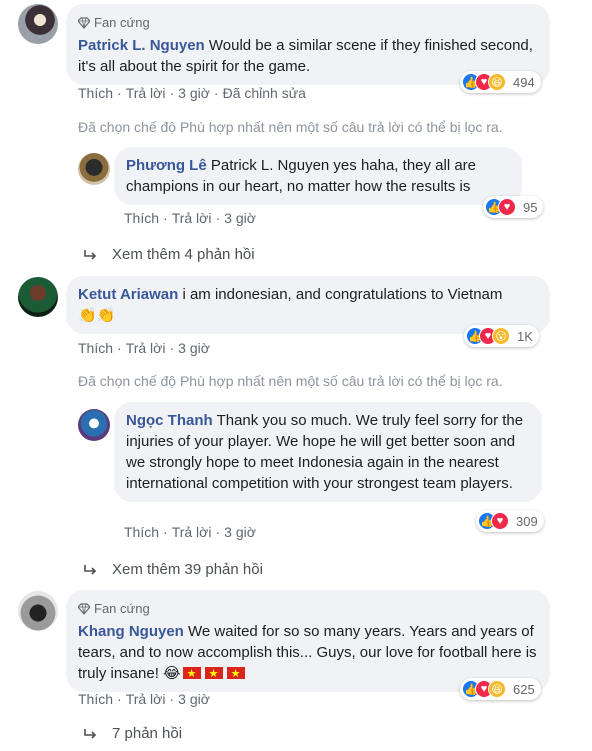  I want to click on author-name: Ngọc Thanh, so click(169, 420).